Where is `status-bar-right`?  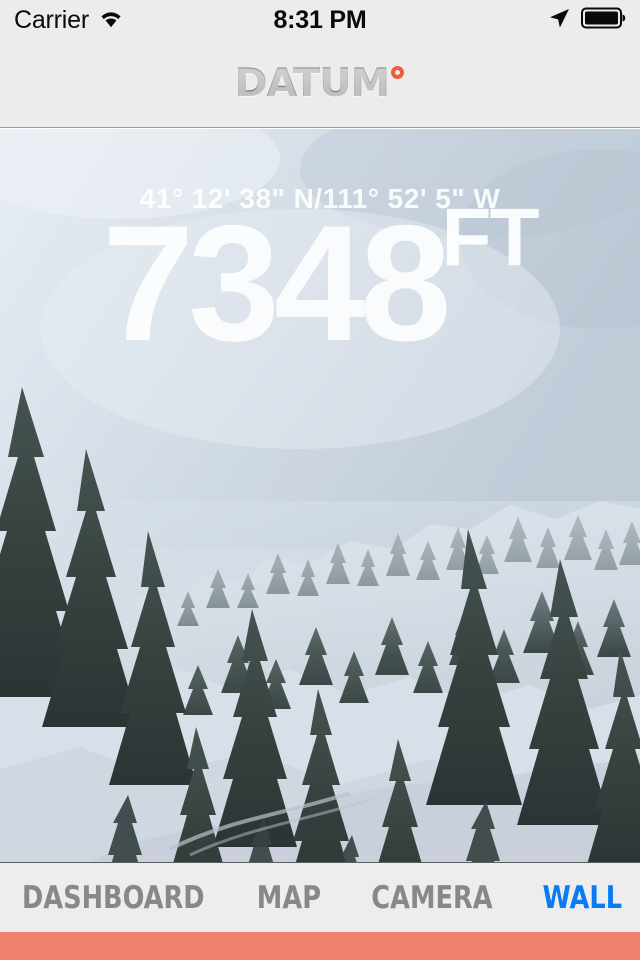
status-bar-right is located at coordinates (496, 20).